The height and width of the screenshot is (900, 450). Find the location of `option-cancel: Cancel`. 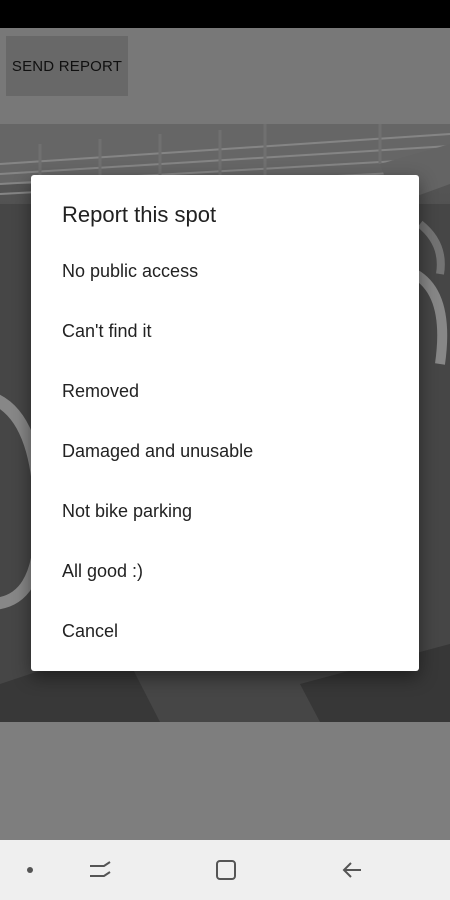

option-cancel: Cancel is located at coordinates (225, 631).